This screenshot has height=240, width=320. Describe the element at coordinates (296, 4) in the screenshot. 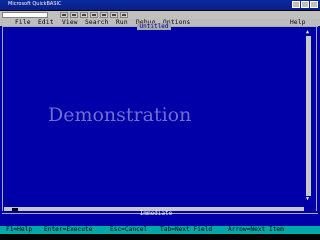

I see `minimize-button` at that location.